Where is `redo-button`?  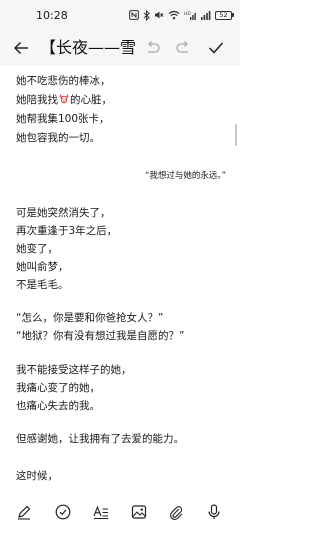 redo-button is located at coordinates (184, 48).